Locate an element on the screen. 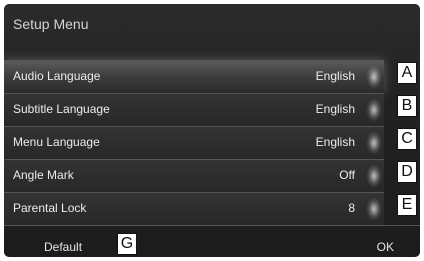 Image resolution: width=424 pixels, height=261 pixels. menu-item-menu-language: Menu Language English is located at coordinates (194, 142).